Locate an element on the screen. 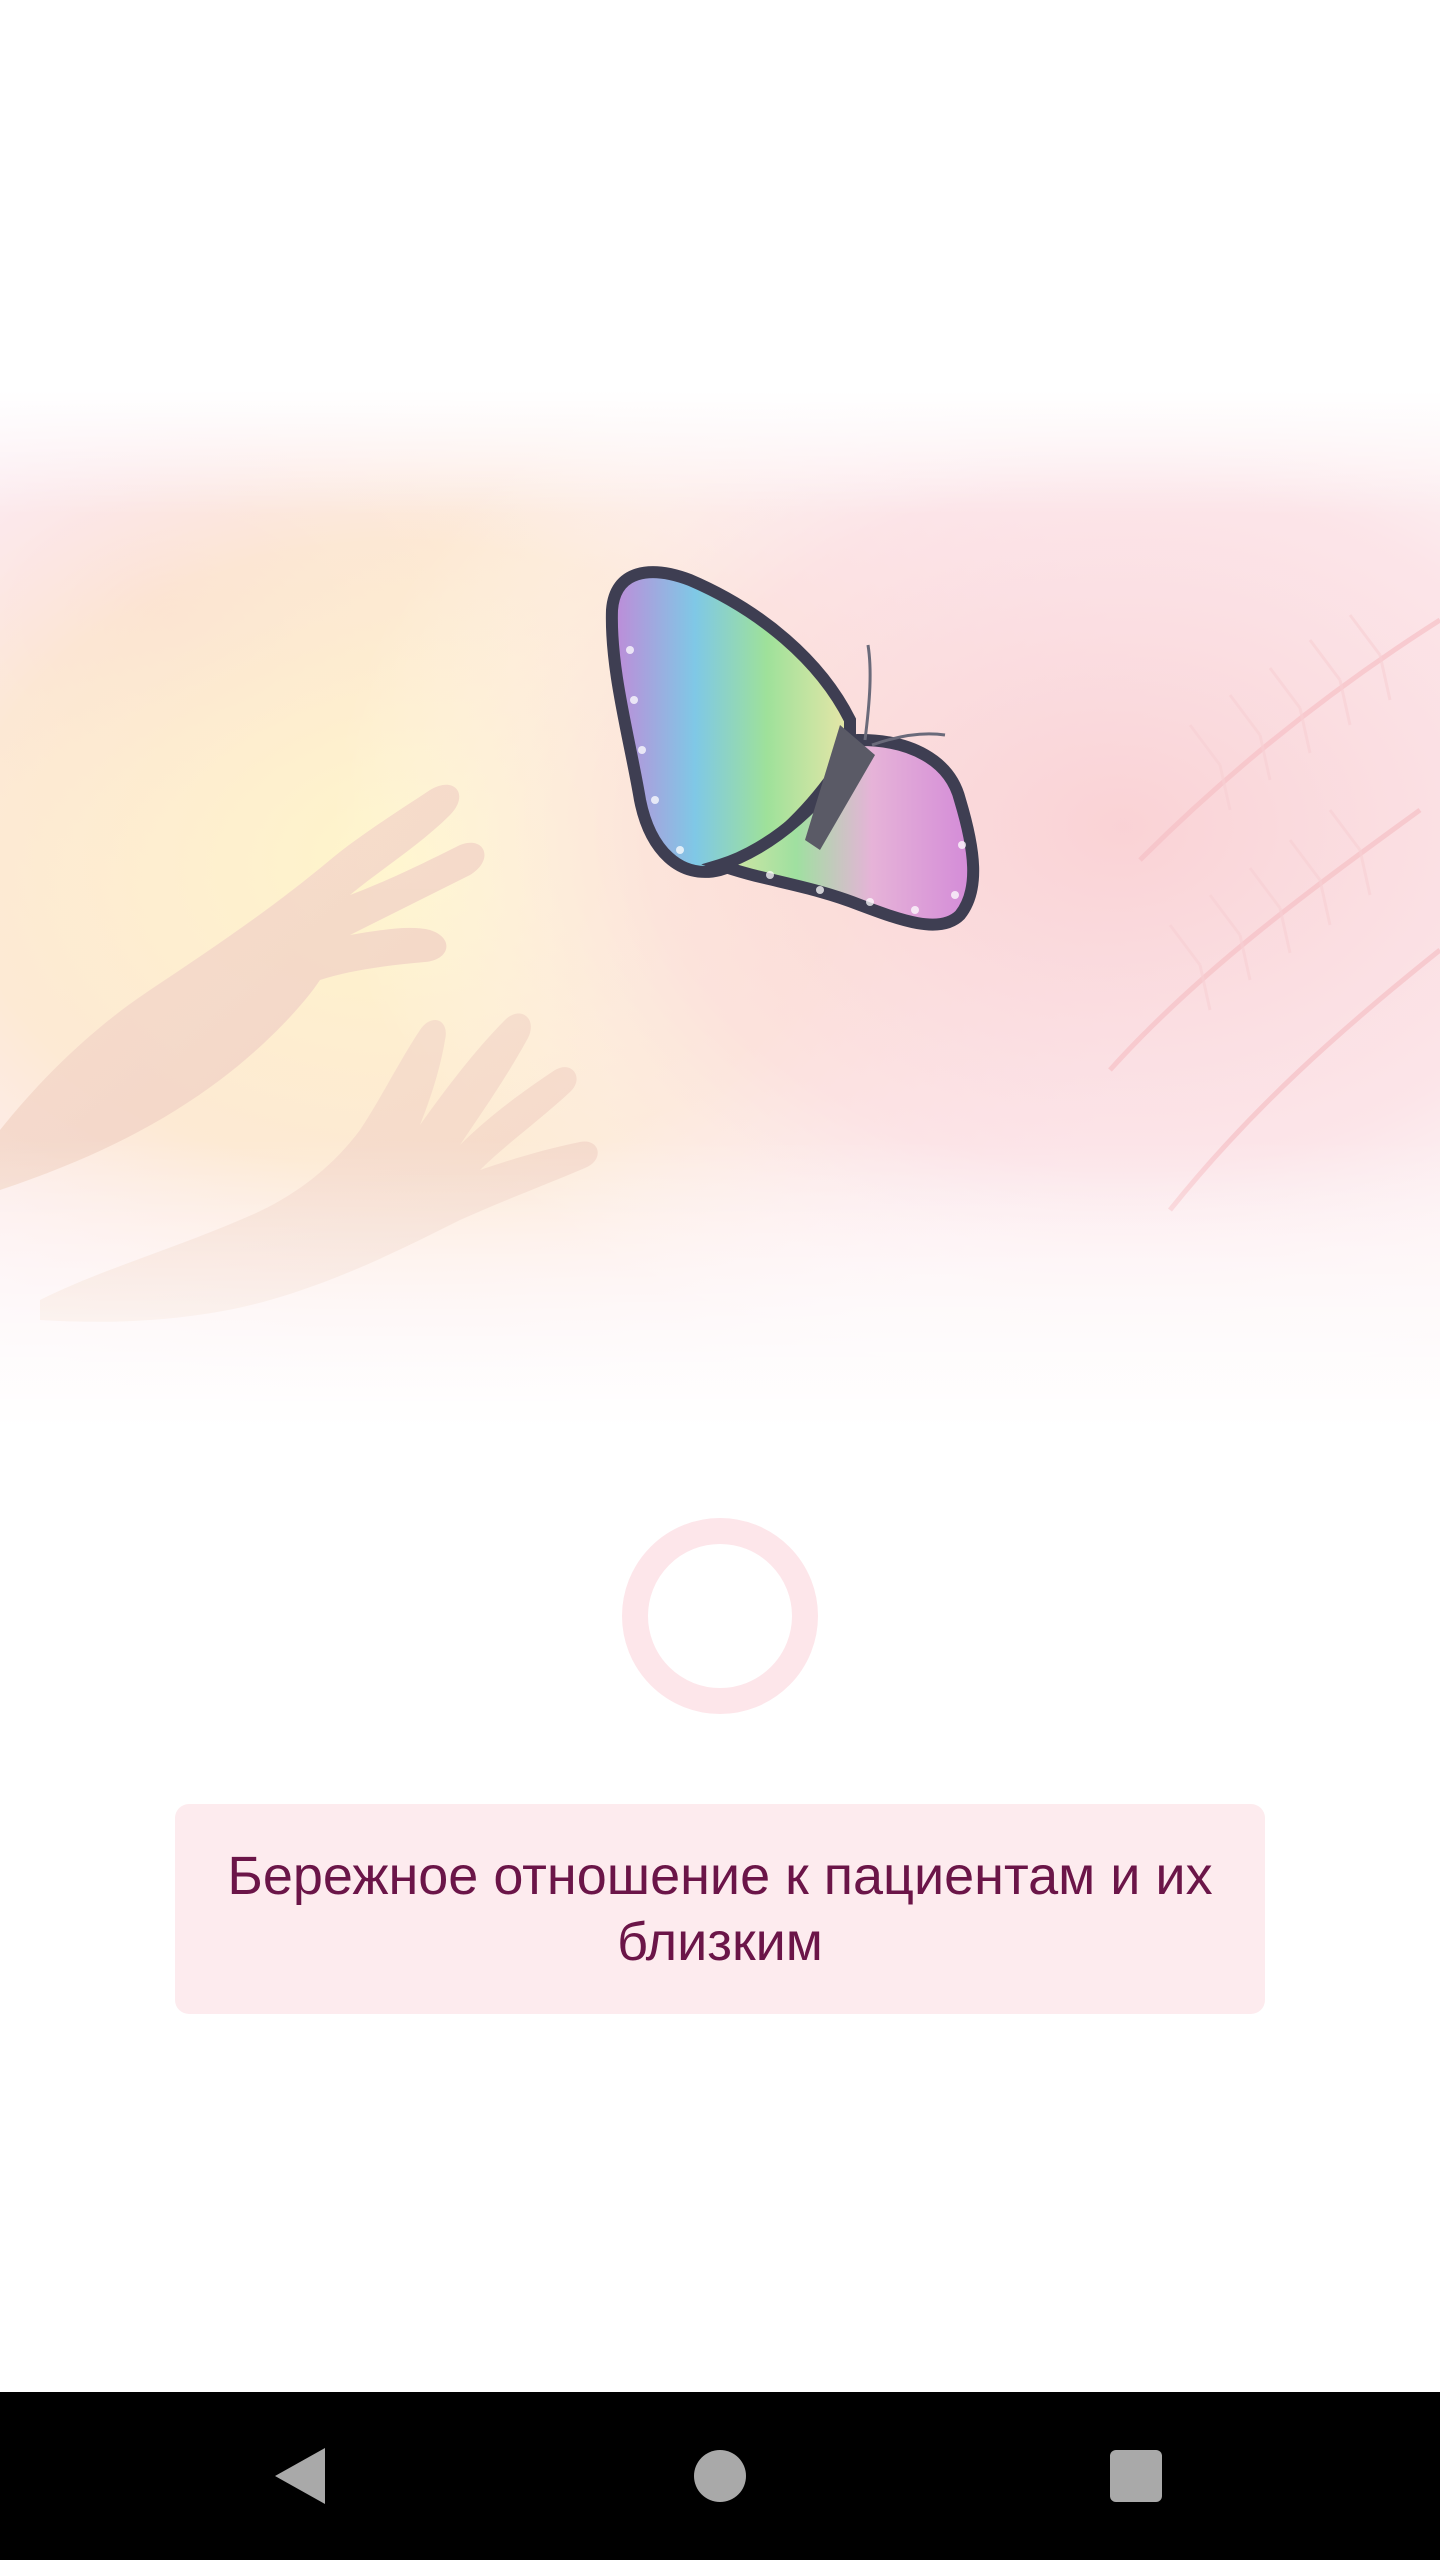 This screenshot has width=1440, height=2560. home-button is located at coordinates (720, 2476).